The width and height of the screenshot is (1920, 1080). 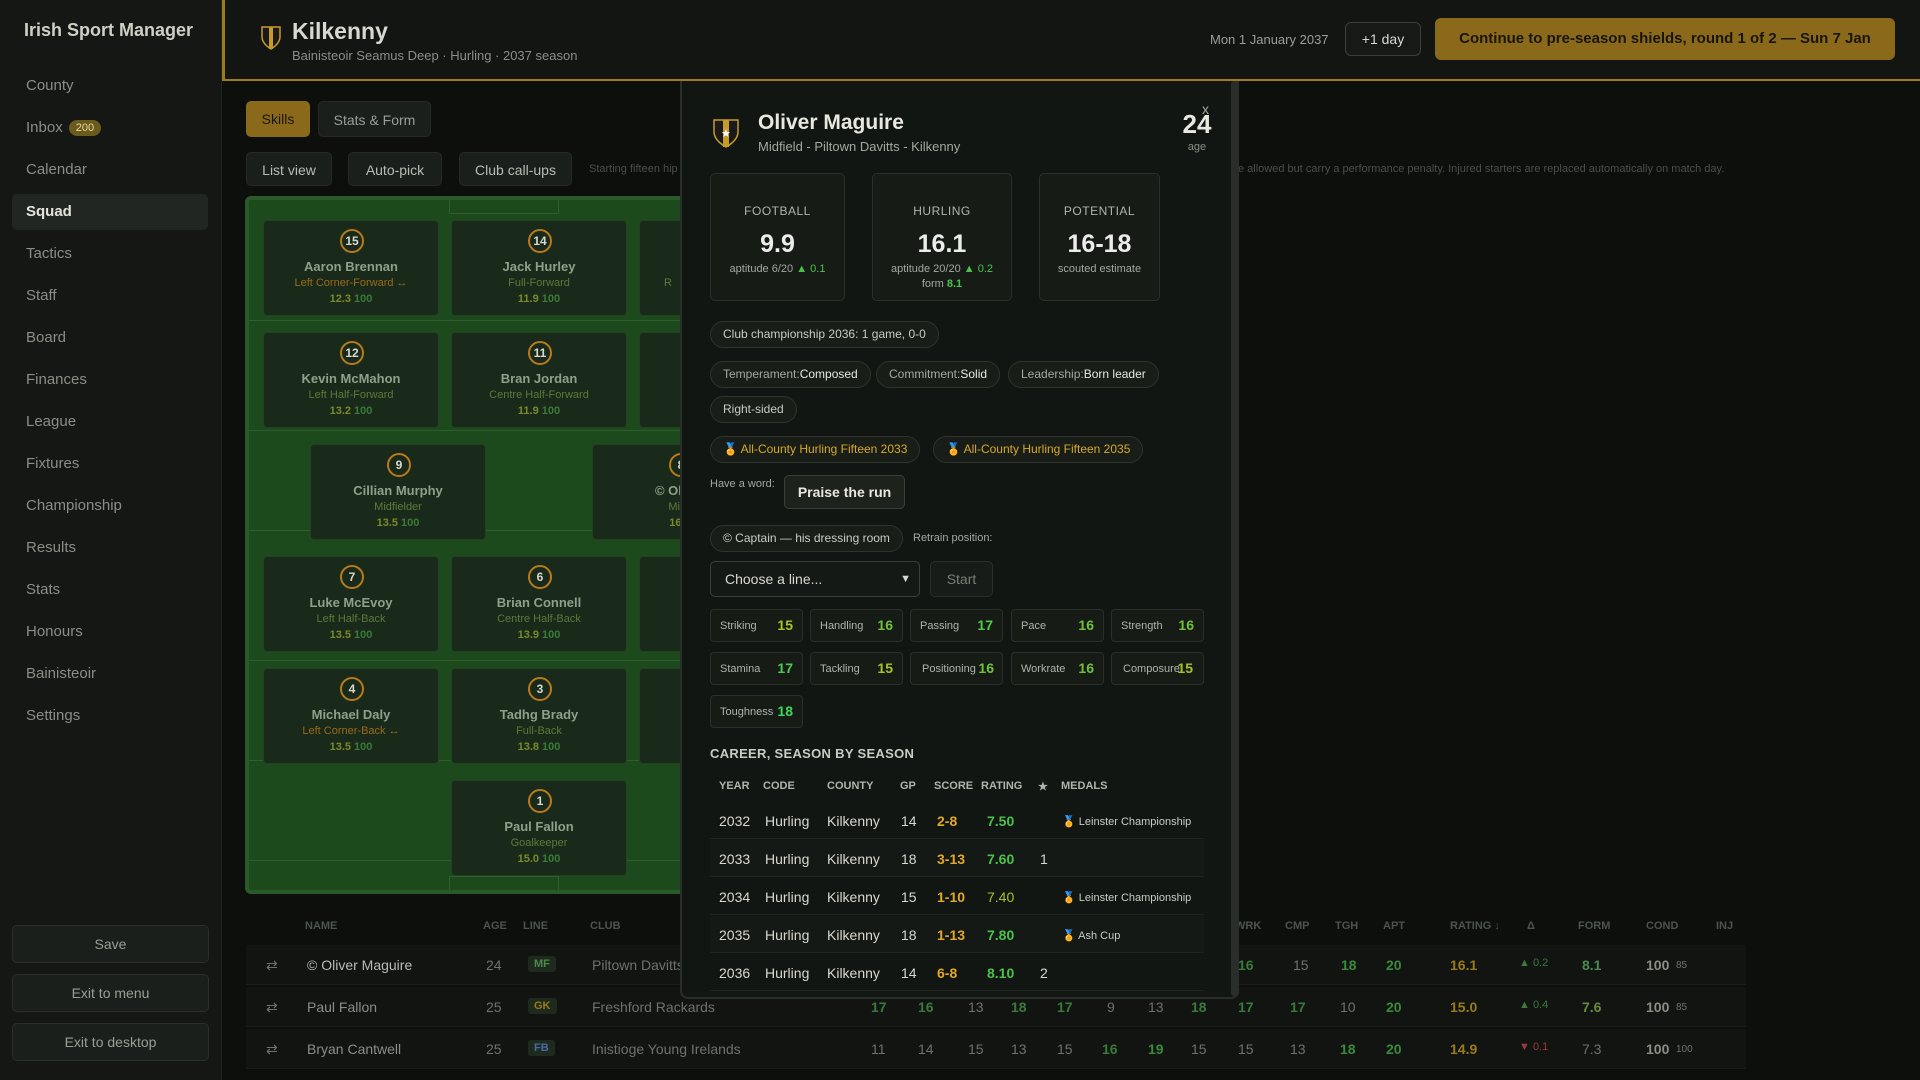 What do you see at coordinates (515, 169) in the screenshot?
I see `club-callups-button: Club call-ups` at bounding box center [515, 169].